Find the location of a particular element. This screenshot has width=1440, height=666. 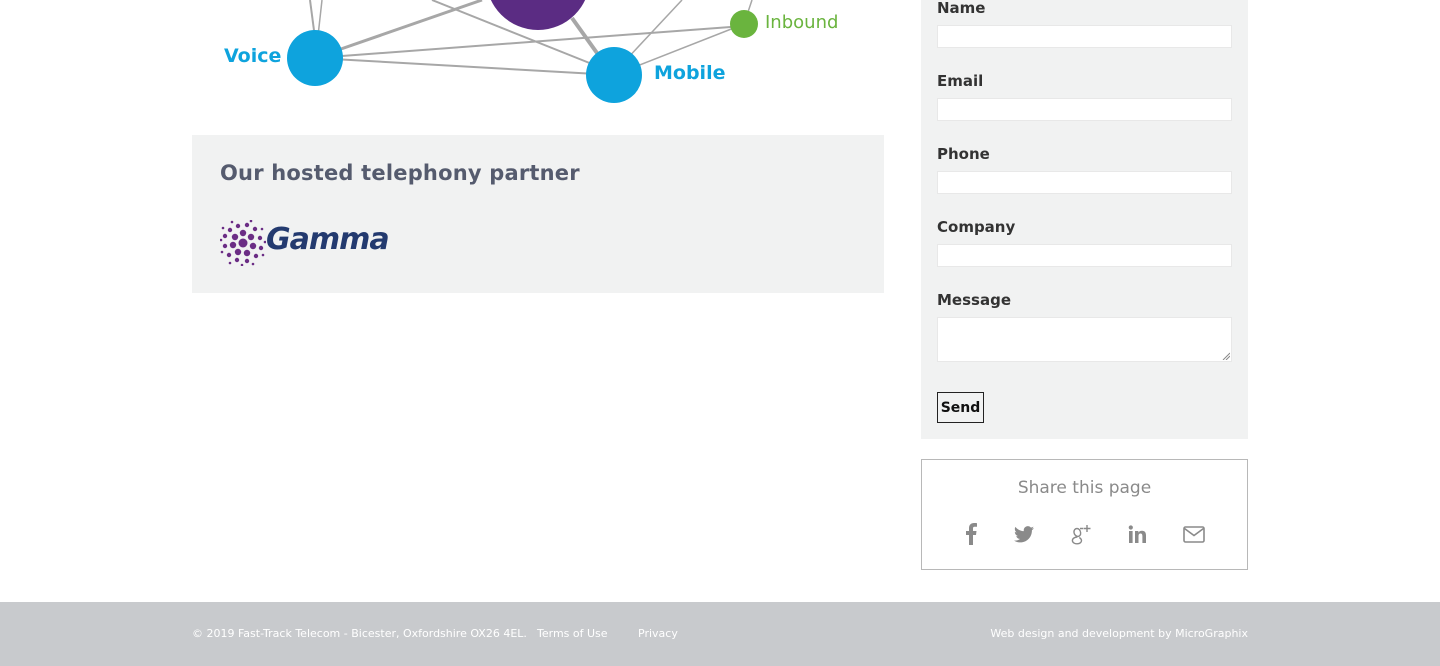

voice-node is located at coordinates (315, 58).